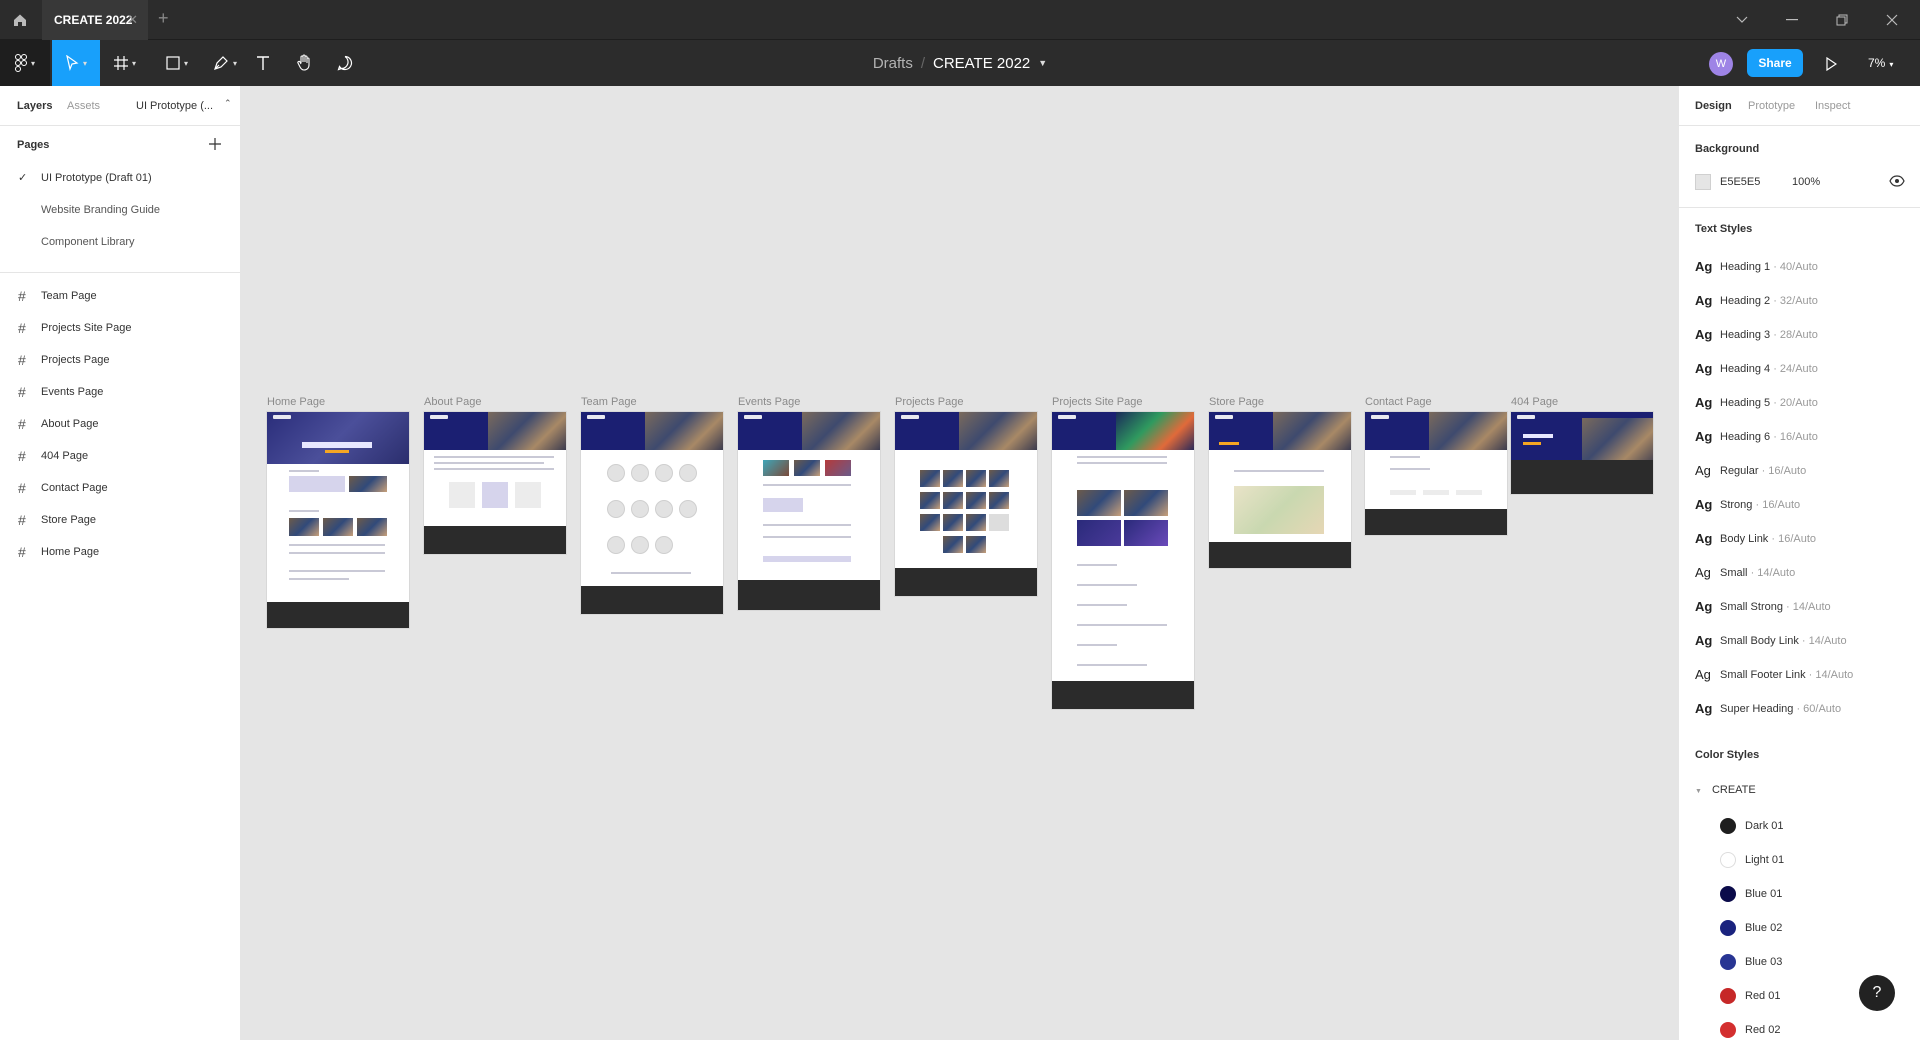  I want to click on layer-events-page: # Events Page, so click(120, 392).